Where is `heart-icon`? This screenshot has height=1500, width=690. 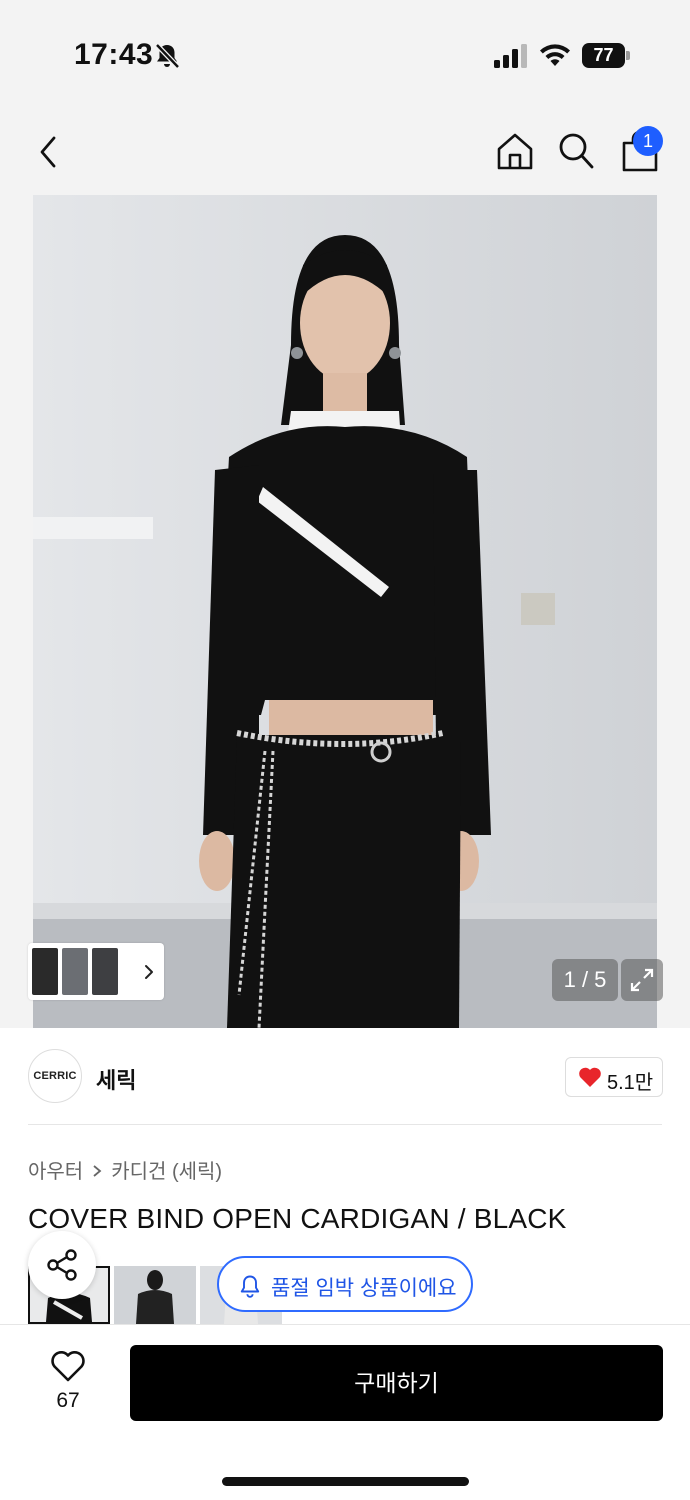
heart-icon is located at coordinates (590, 1077).